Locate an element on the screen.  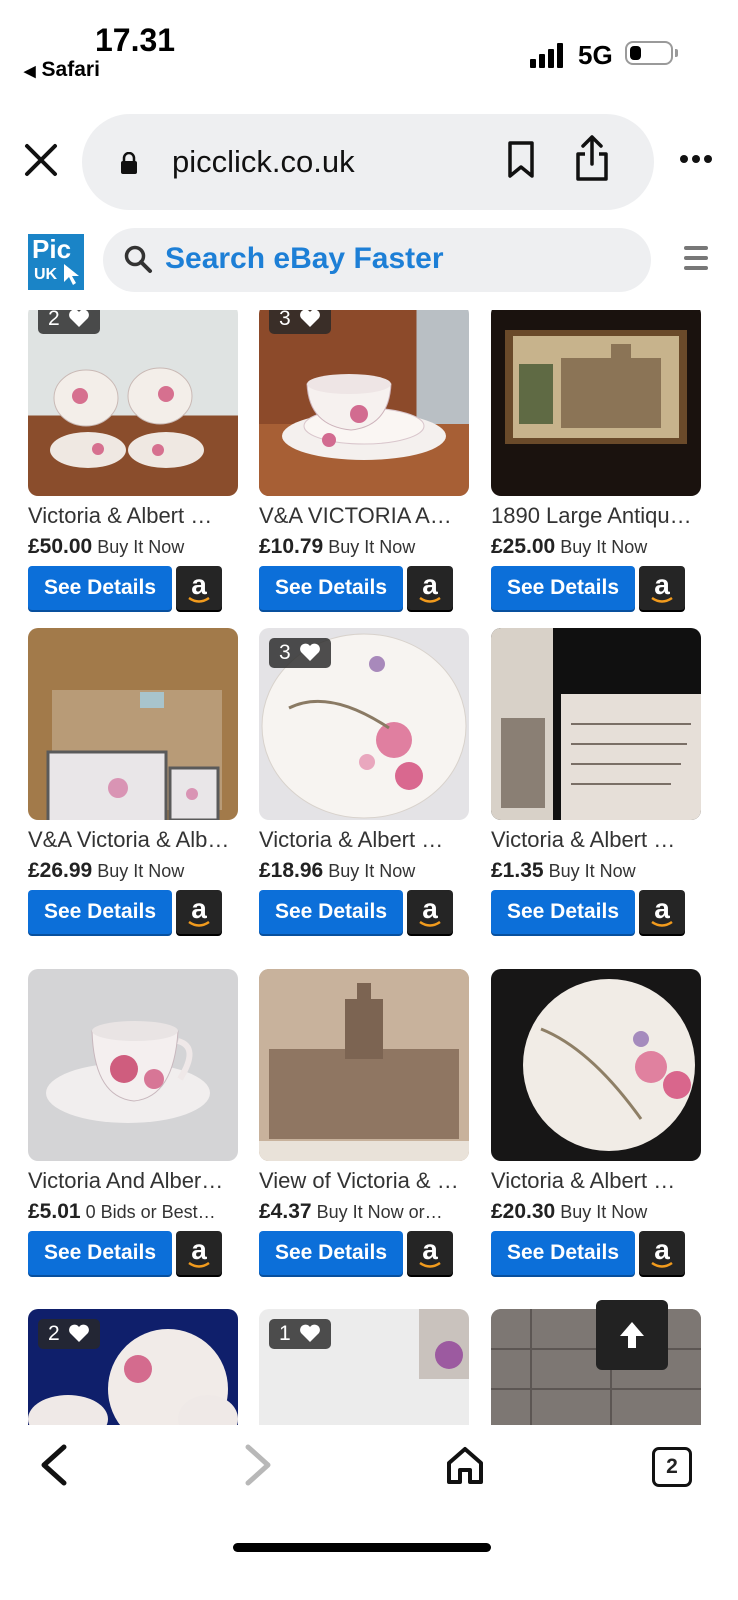
bookmark-icon is located at coordinates (521, 160).